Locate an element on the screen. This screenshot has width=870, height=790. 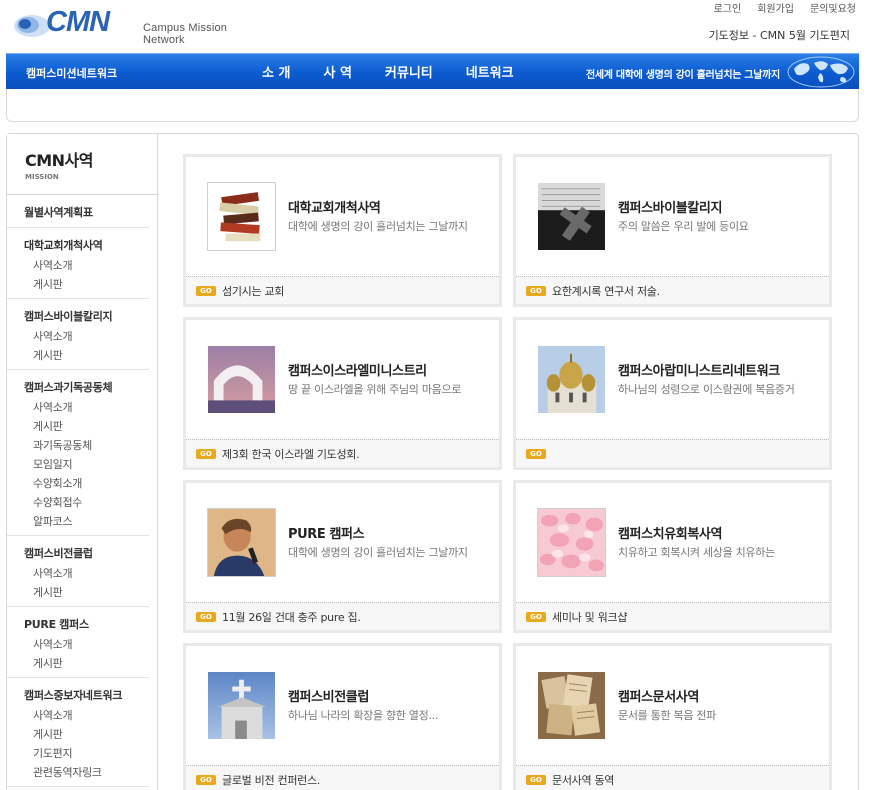
ministry-card: 캠퍼스아랍미니스트리네트워크 하나님의 성령으로 이스람권에 복음증거 GO is located at coordinates (672, 393).